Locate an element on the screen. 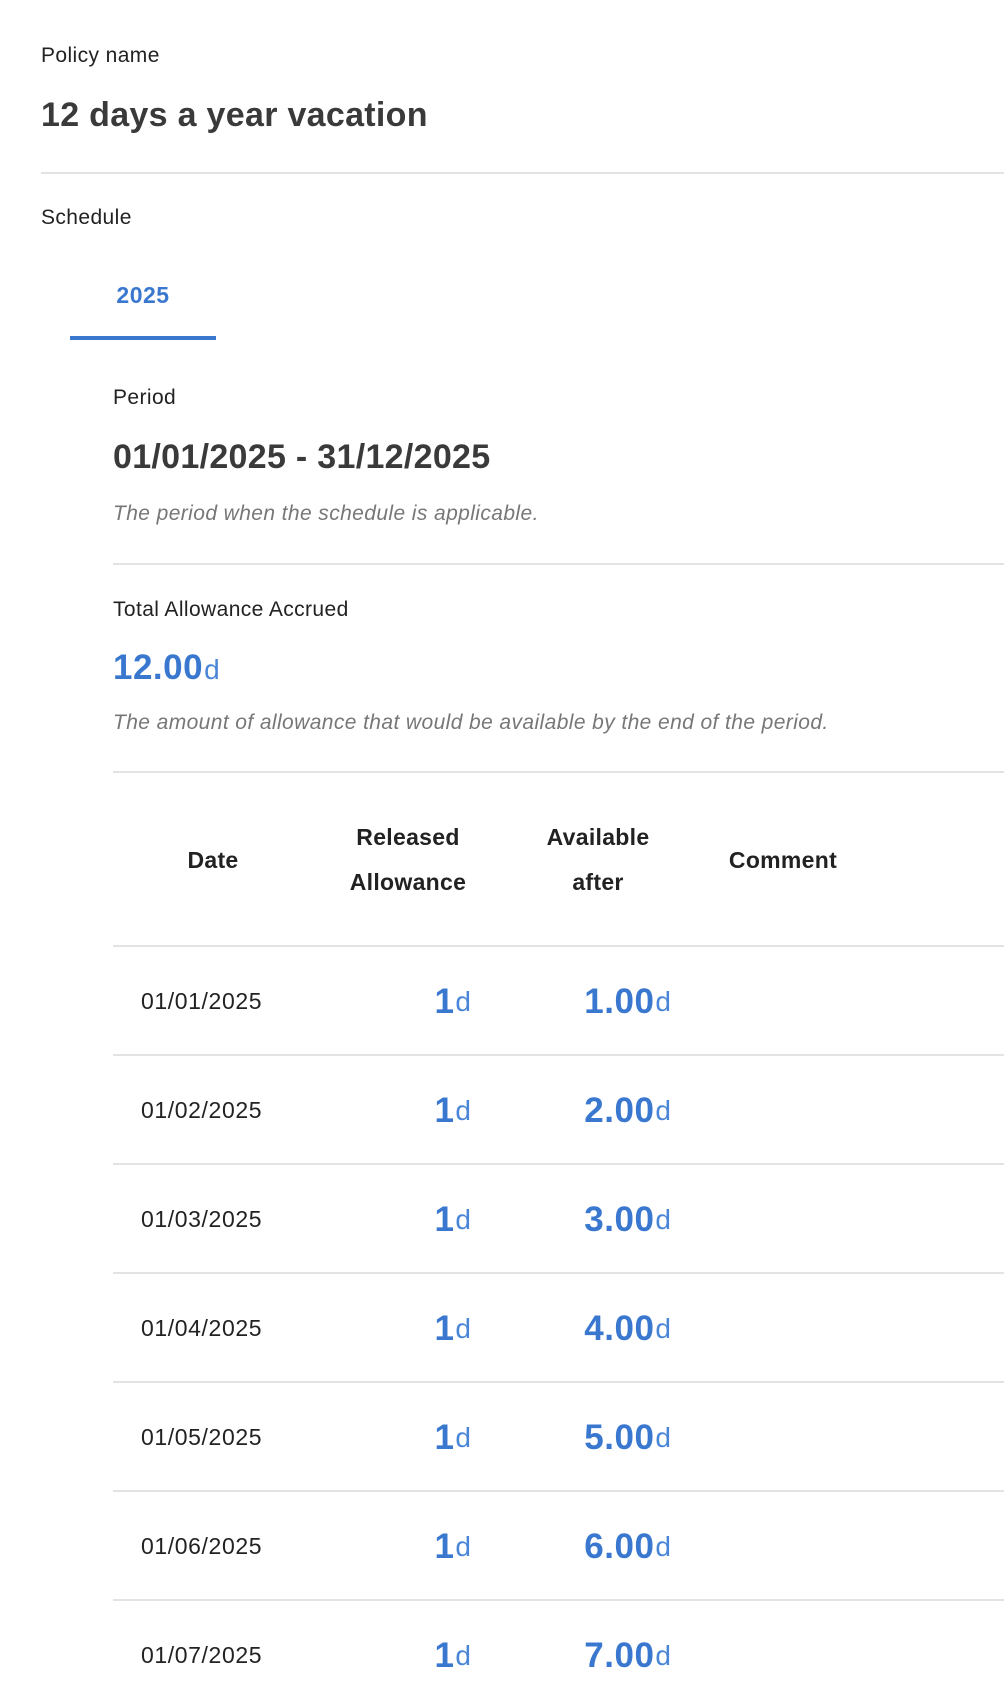 This screenshot has height=1688, width=1004. row-available-after: 5.00 d is located at coordinates (627, 1437).